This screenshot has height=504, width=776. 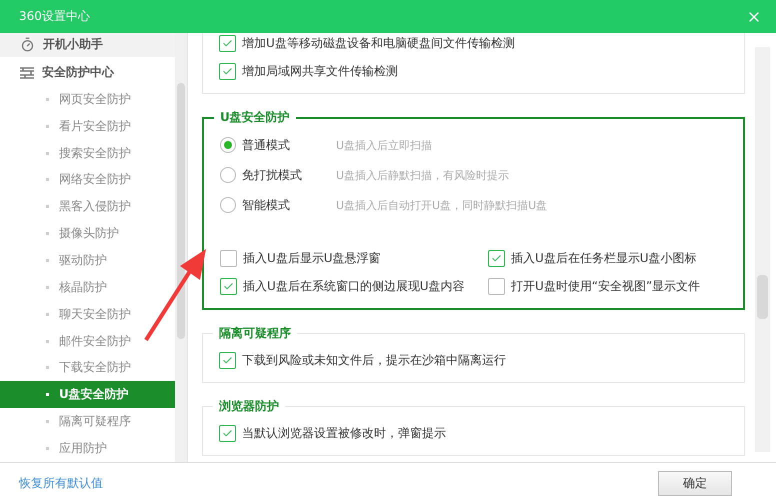 What do you see at coordinates (255, 117) in the screenshot?
I see `group-title: U盘安全防护` at bounding box center [255, 117].